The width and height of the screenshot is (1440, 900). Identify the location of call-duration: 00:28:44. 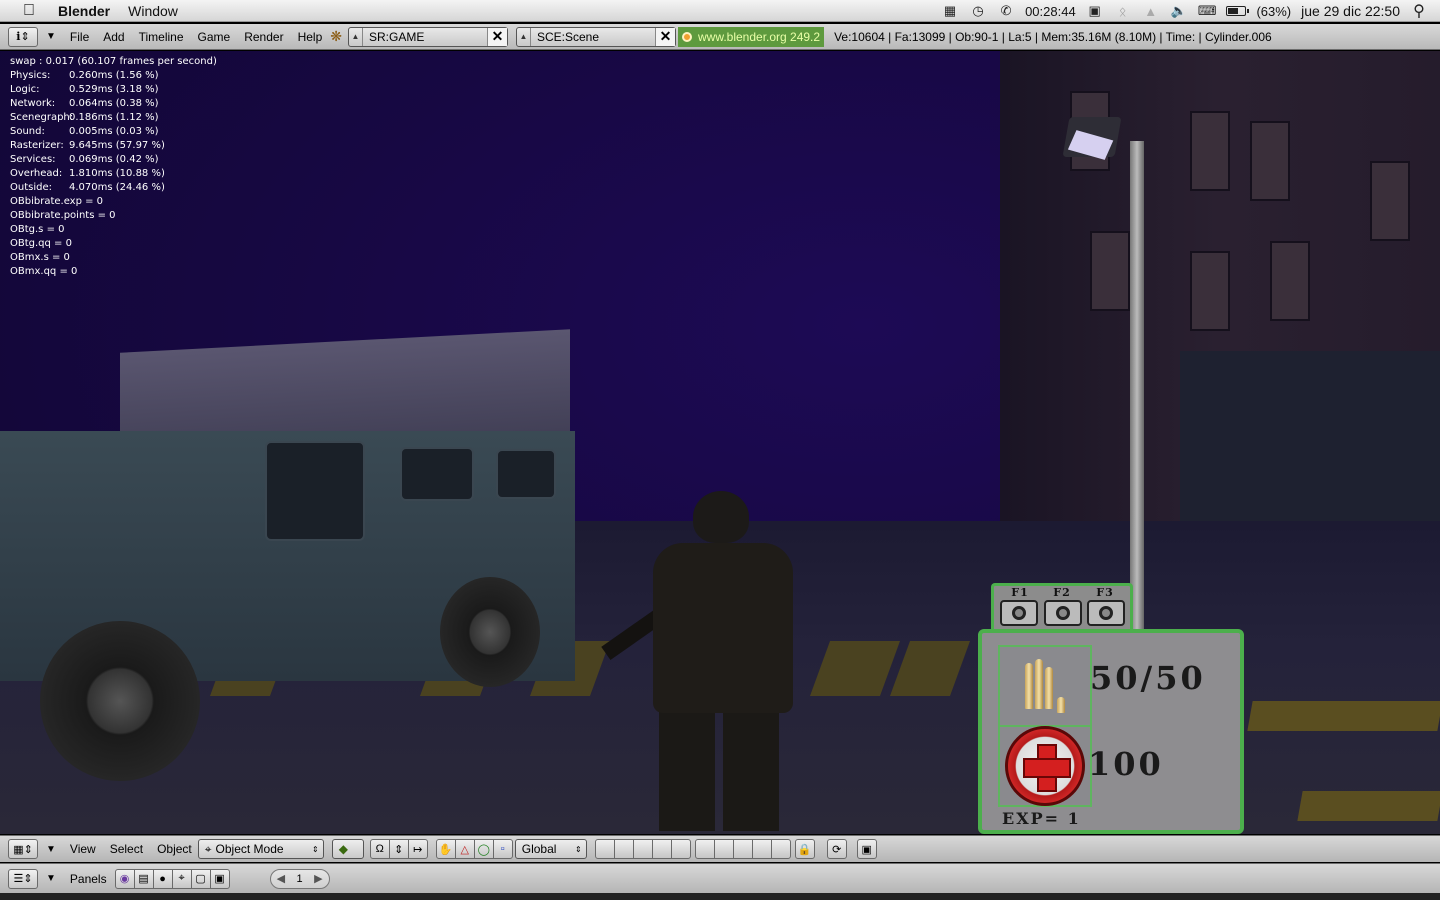
(1050, 11).